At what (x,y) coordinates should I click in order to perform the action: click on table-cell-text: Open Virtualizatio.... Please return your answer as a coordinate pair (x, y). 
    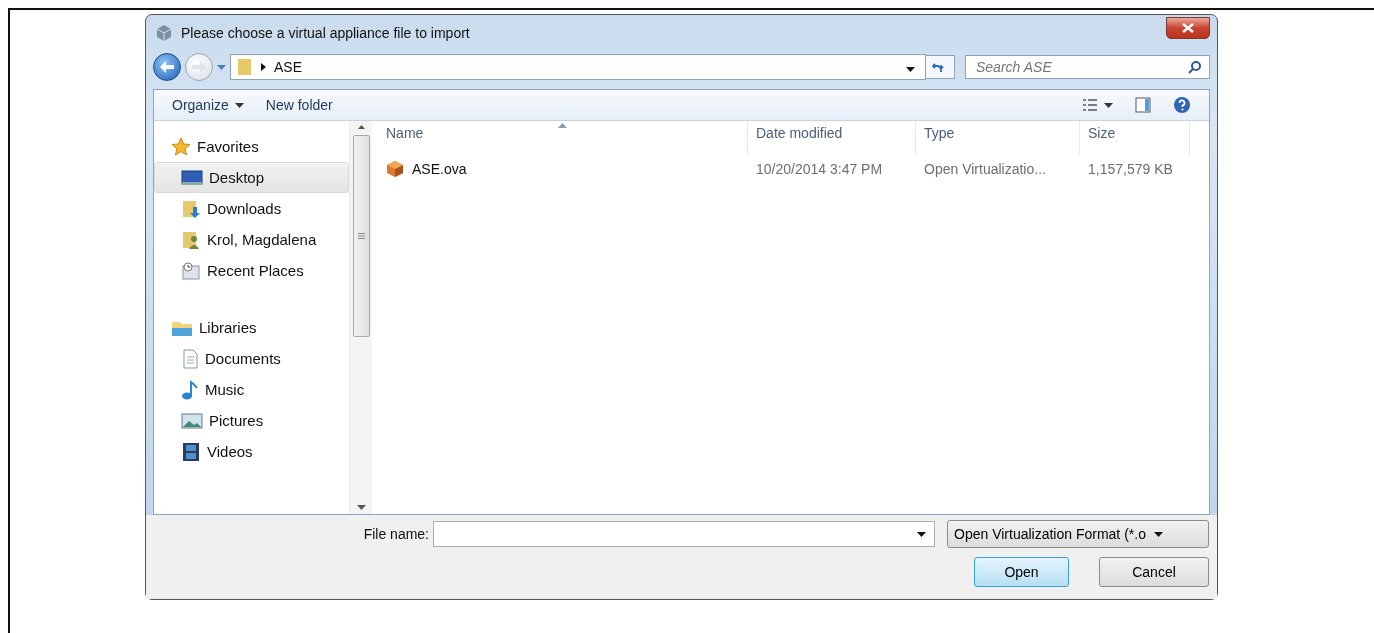
    Looking at the image, I should click on (985, 169).